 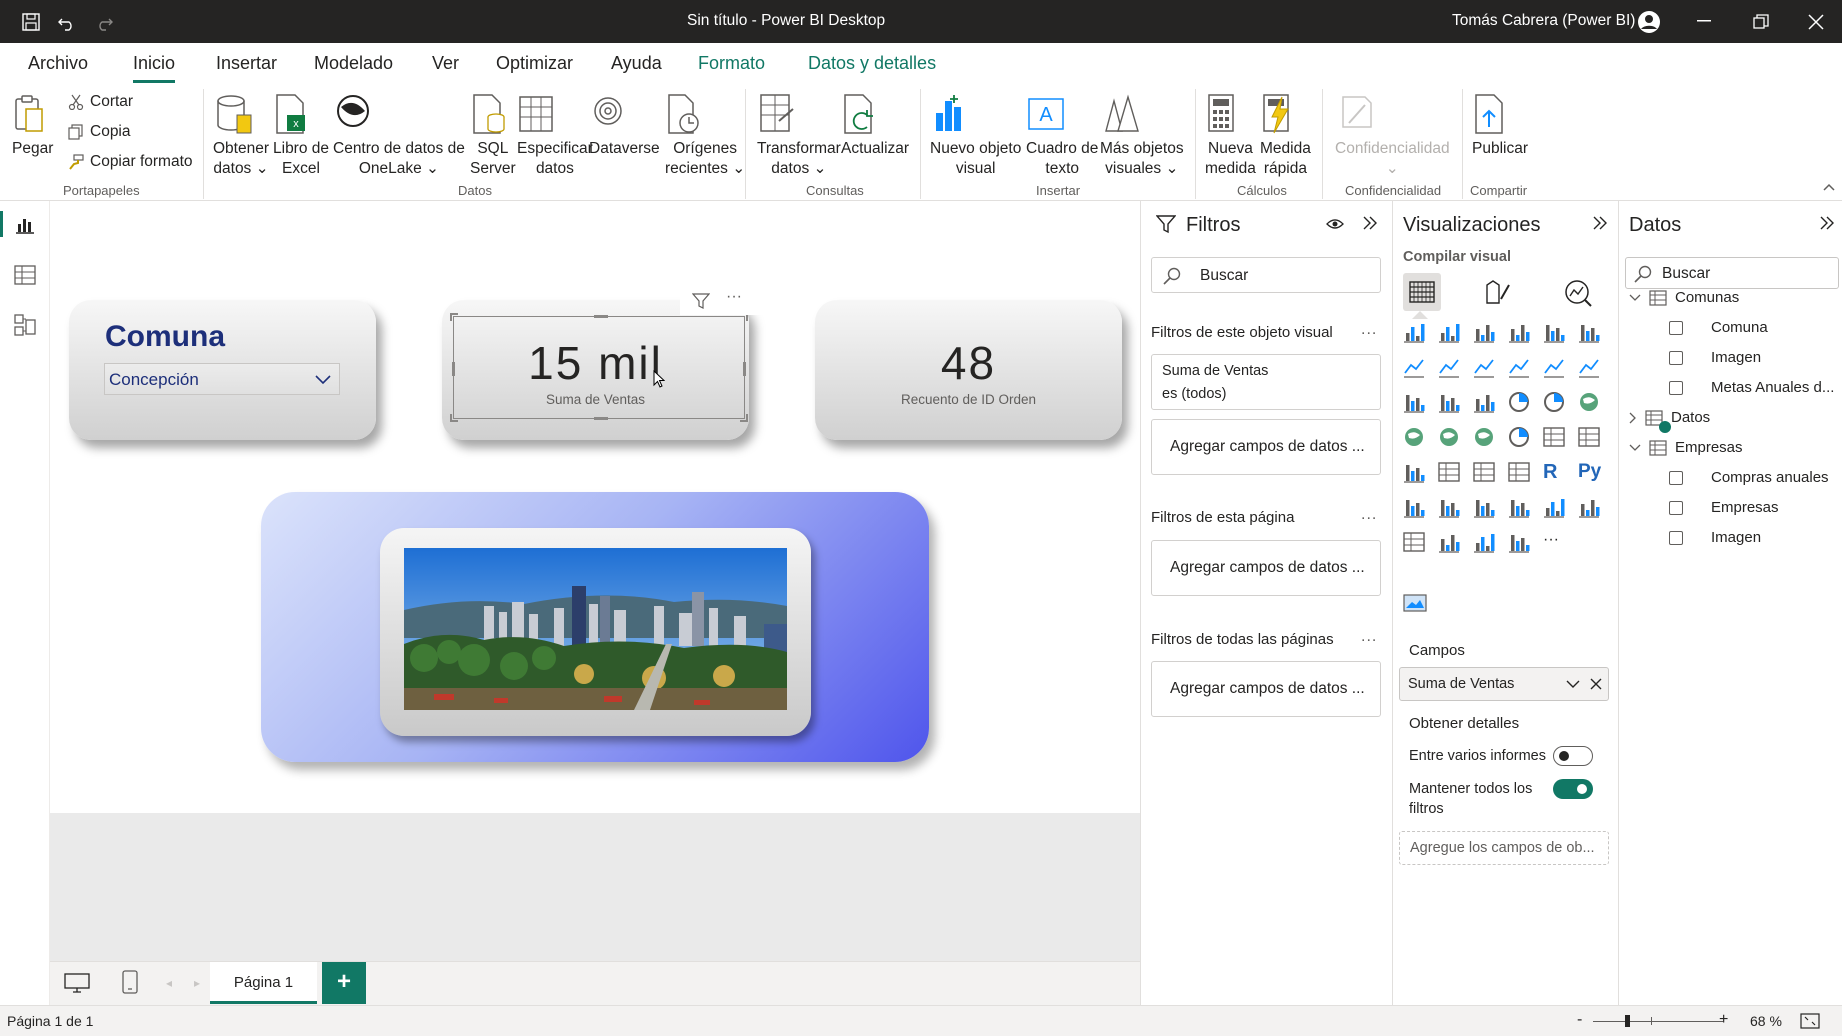 I want to click on menu-archivo: Archivo, so click(x=58, y=63).